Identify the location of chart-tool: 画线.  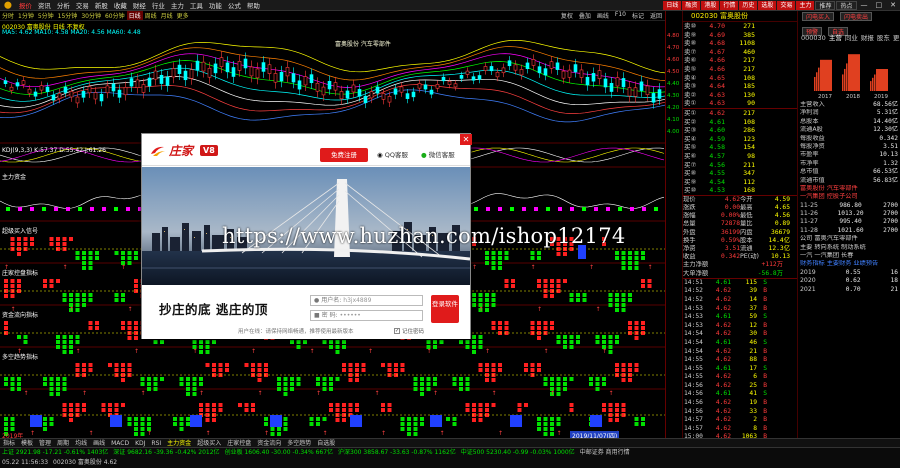
(603, 15).